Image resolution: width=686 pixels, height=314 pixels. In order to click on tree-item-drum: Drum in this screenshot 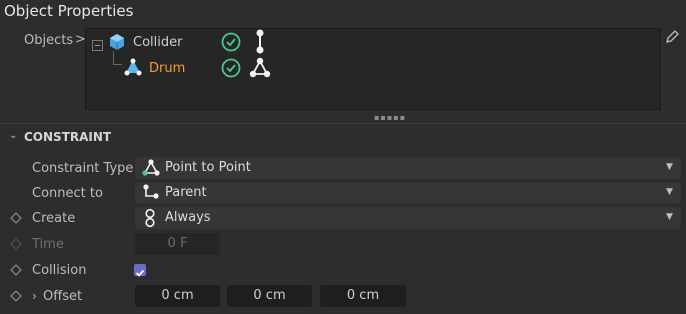, I will do `click(167, 68)`.